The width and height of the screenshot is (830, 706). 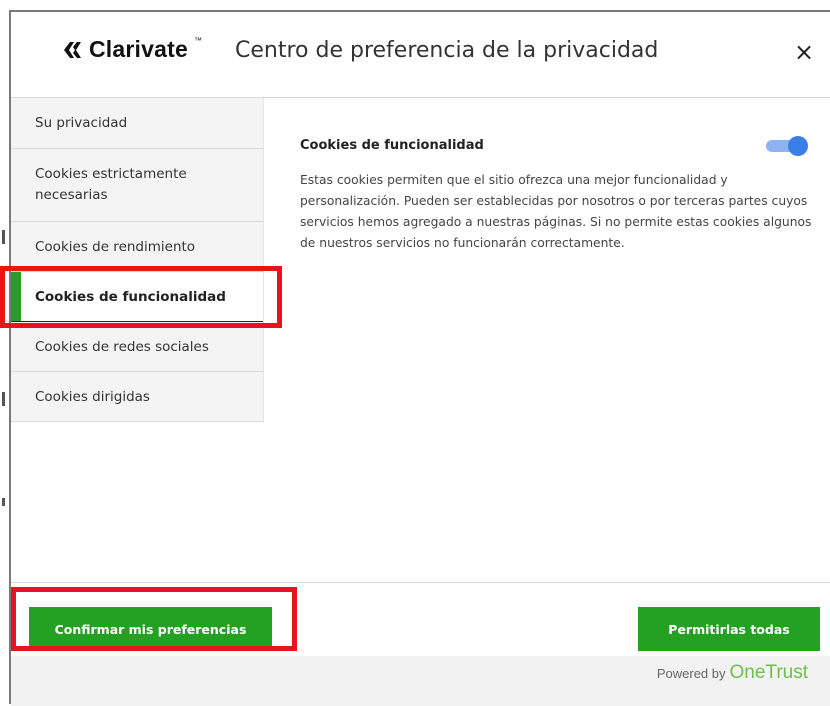 I want to click on sidebar-item-label: Su privacidad, so click(x=81, y=123).